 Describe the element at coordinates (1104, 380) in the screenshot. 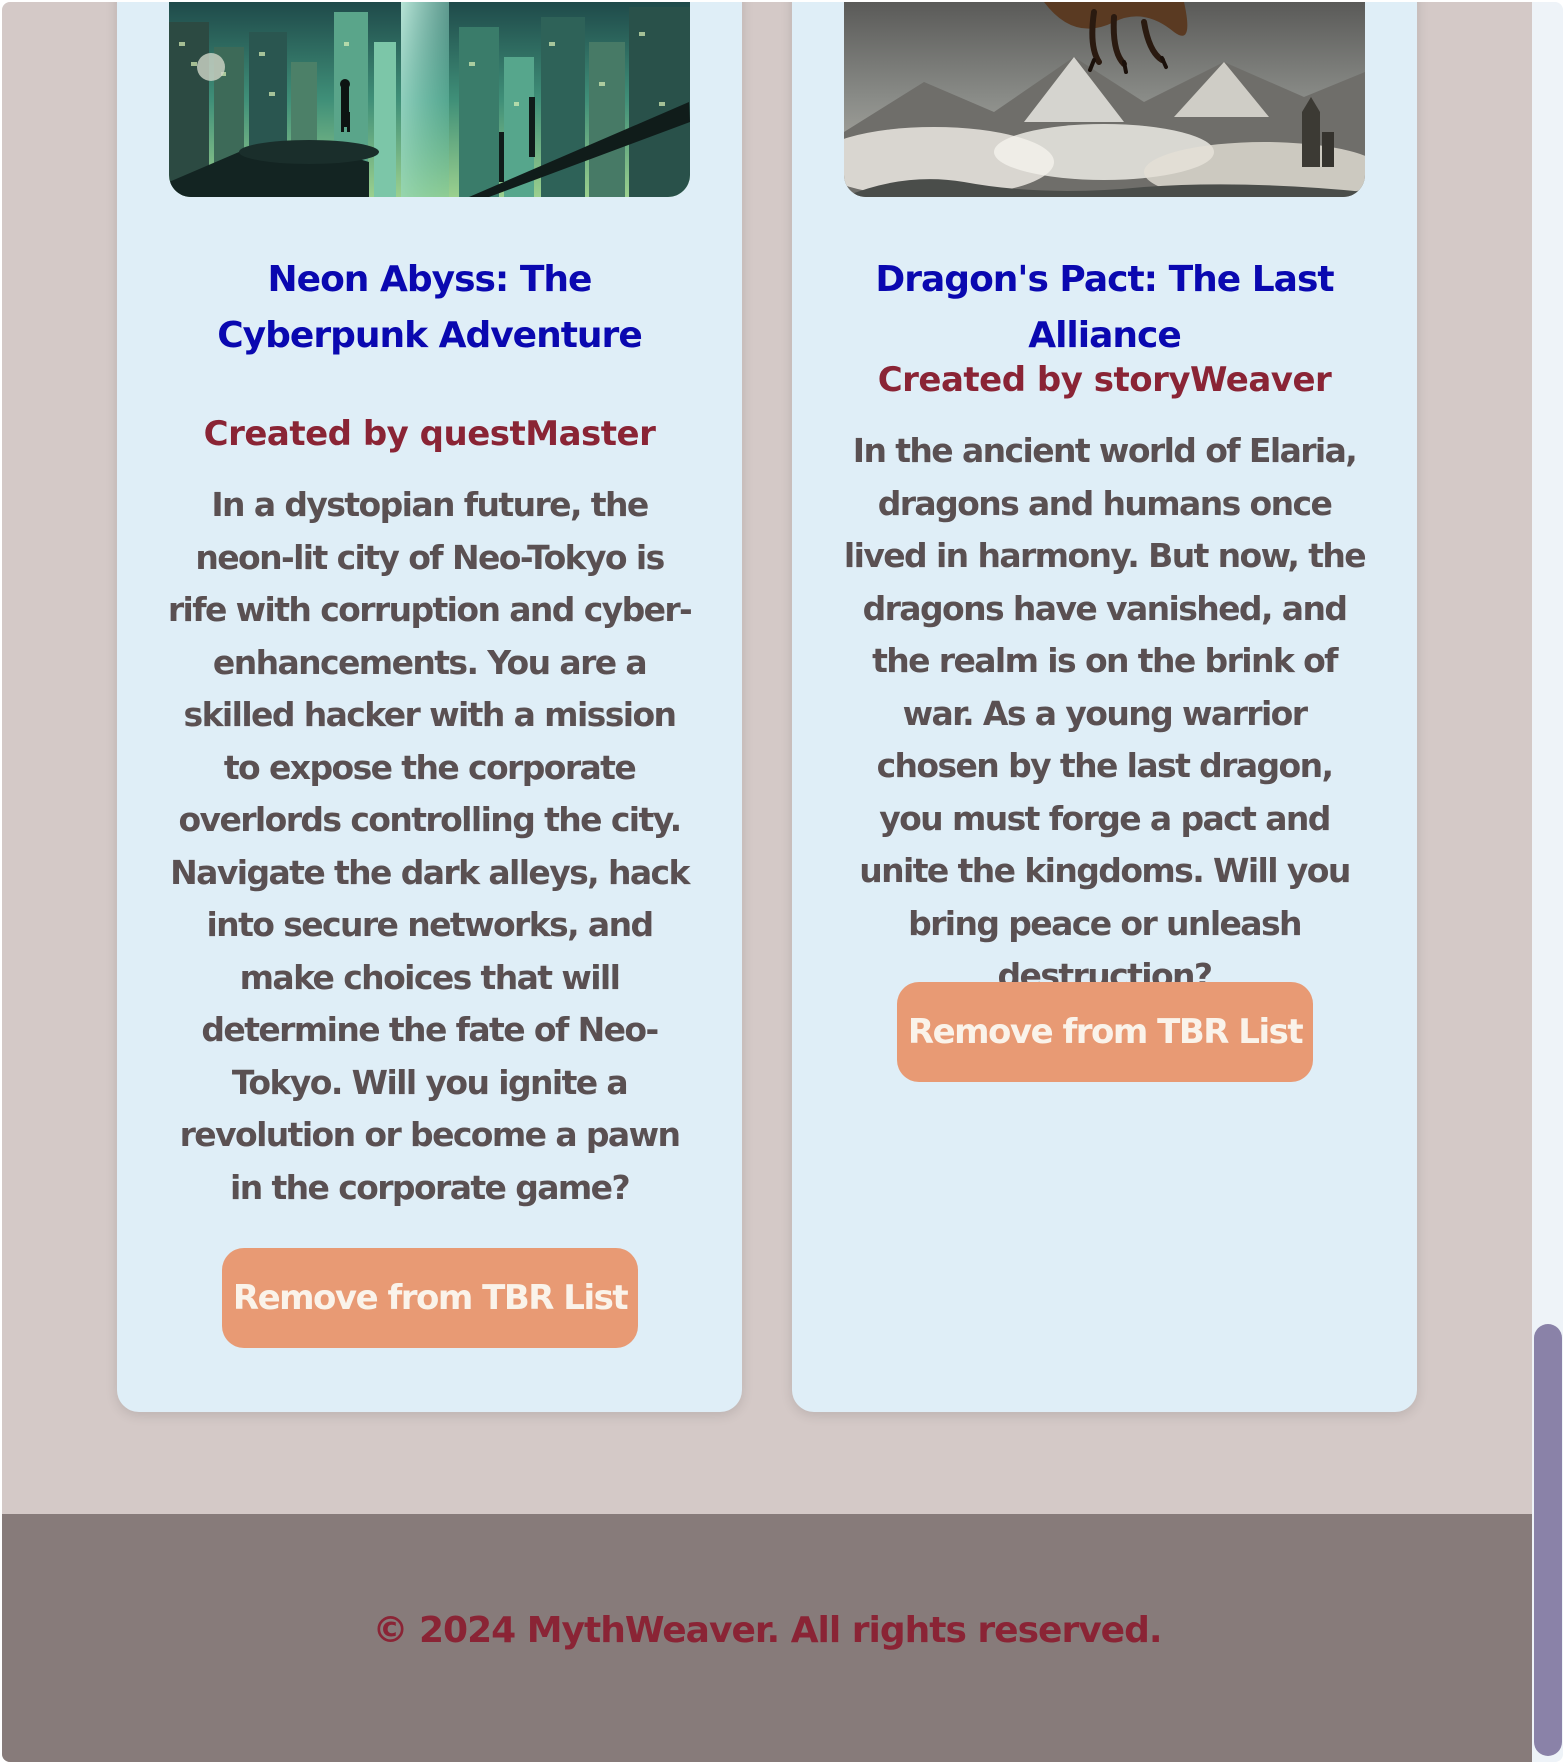

I see `story-author: Created by storyWeaver` at that location.